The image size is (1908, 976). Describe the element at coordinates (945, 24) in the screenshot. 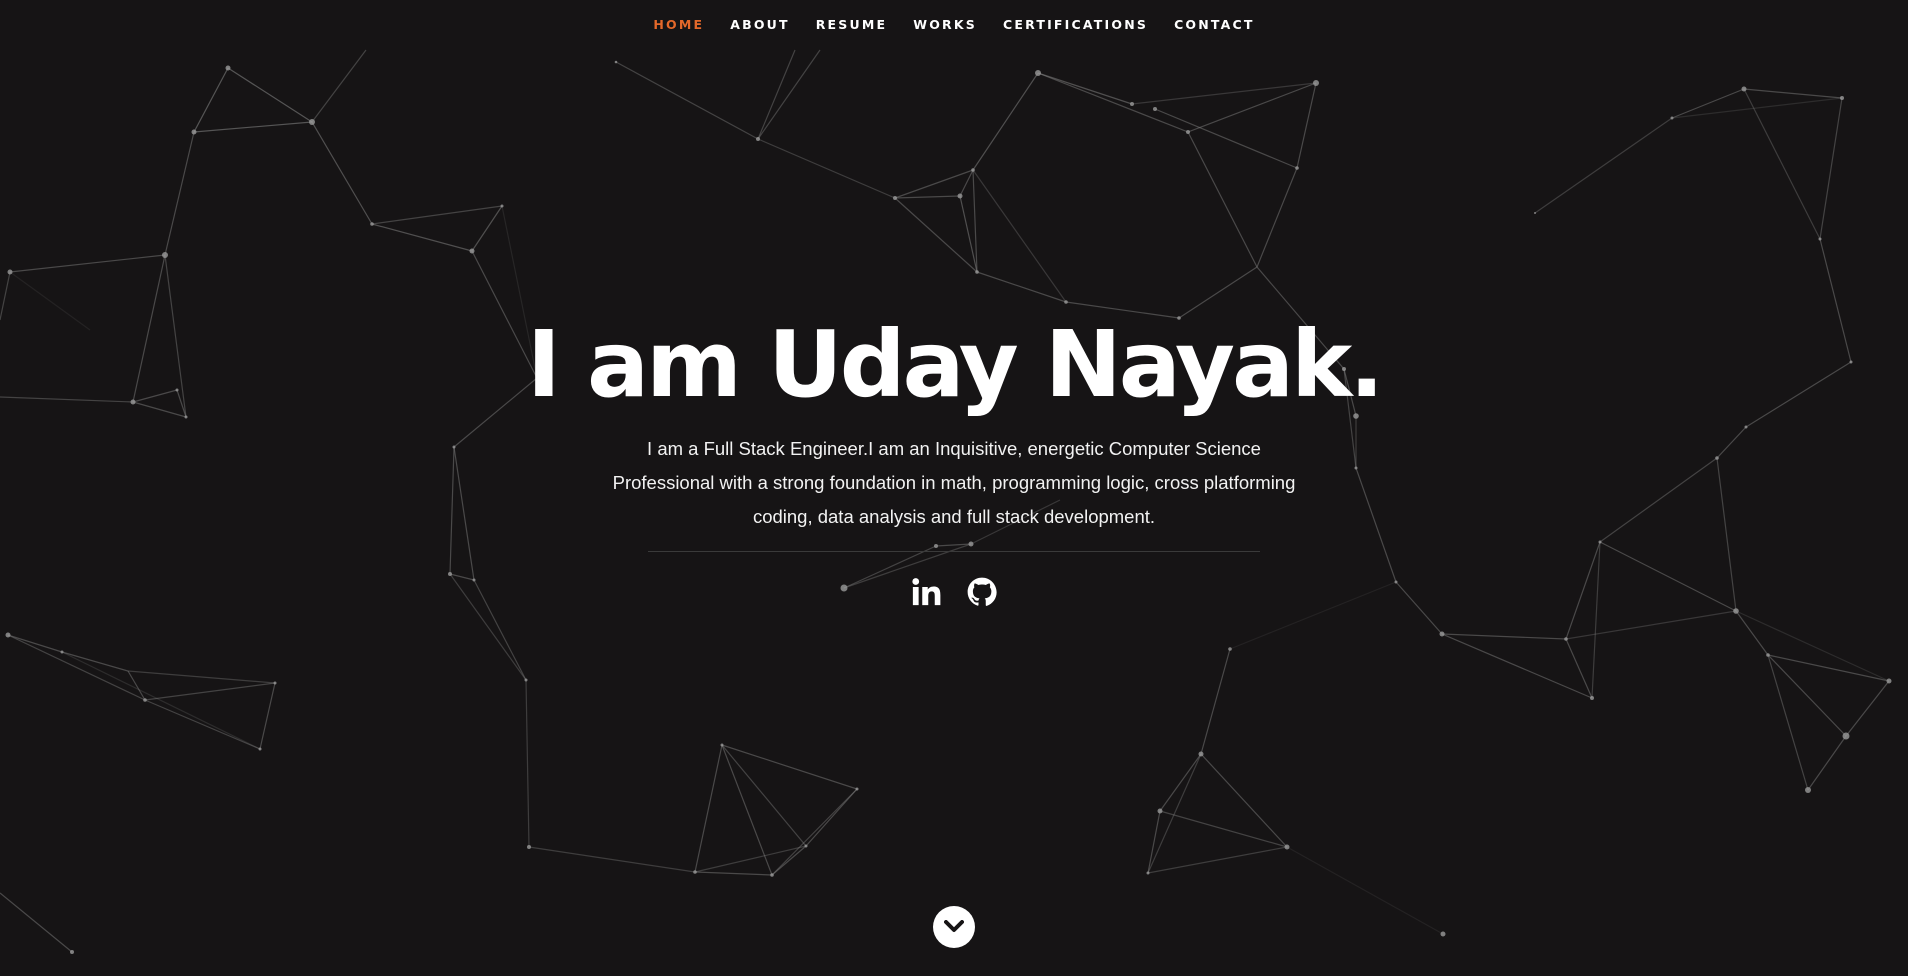

I see `nav-item-works: WORKS` at that location.